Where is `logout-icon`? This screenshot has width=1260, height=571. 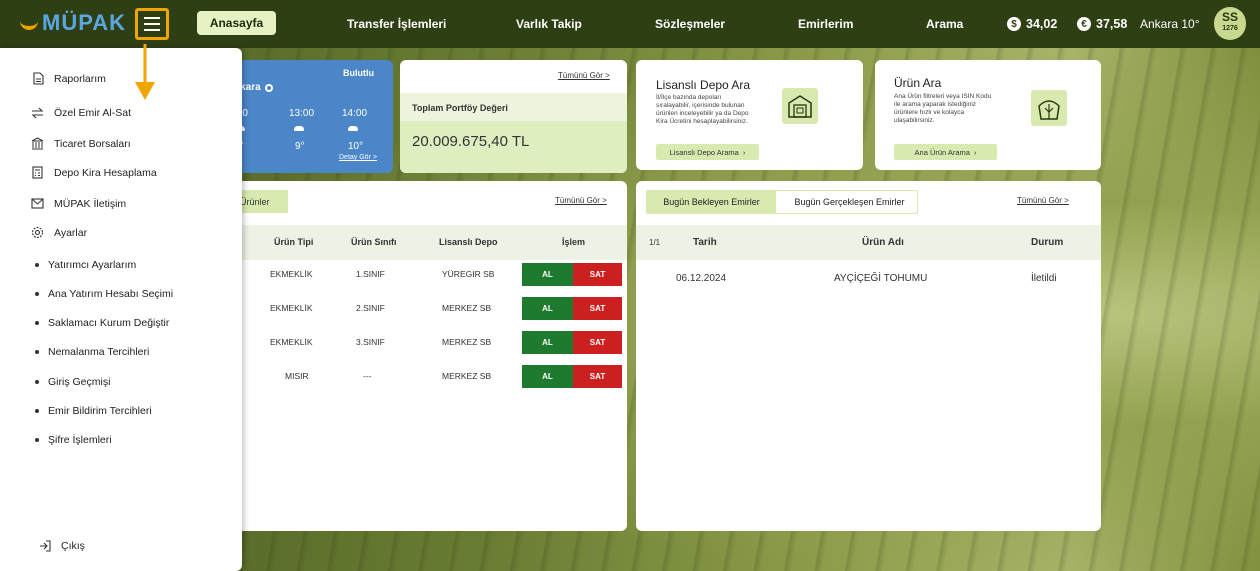
logout-icon is located at coordinates (44, 545).